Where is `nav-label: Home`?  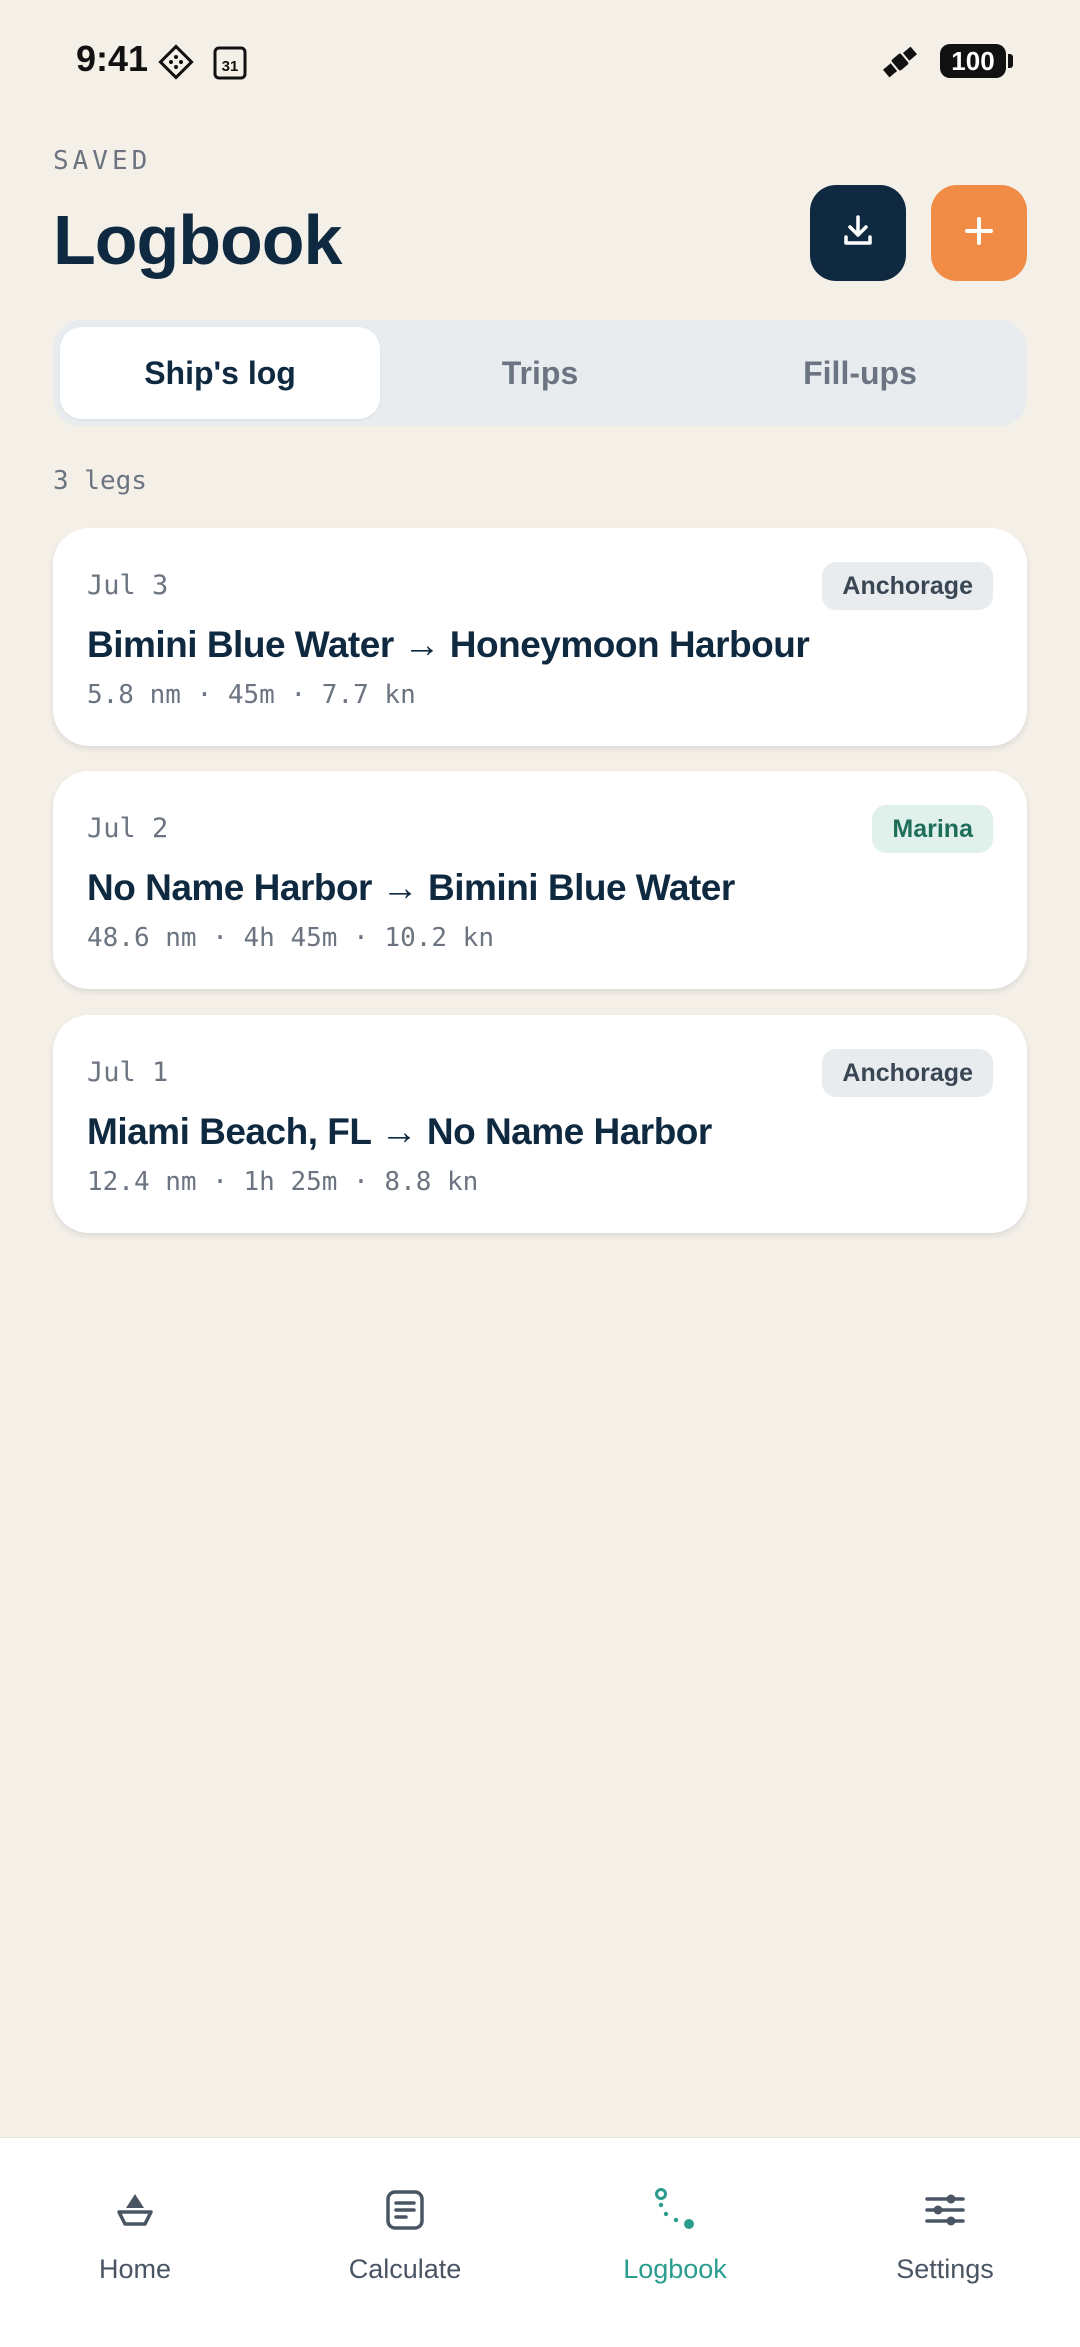 nav-label: Home is located at coordinates (135, 2269).